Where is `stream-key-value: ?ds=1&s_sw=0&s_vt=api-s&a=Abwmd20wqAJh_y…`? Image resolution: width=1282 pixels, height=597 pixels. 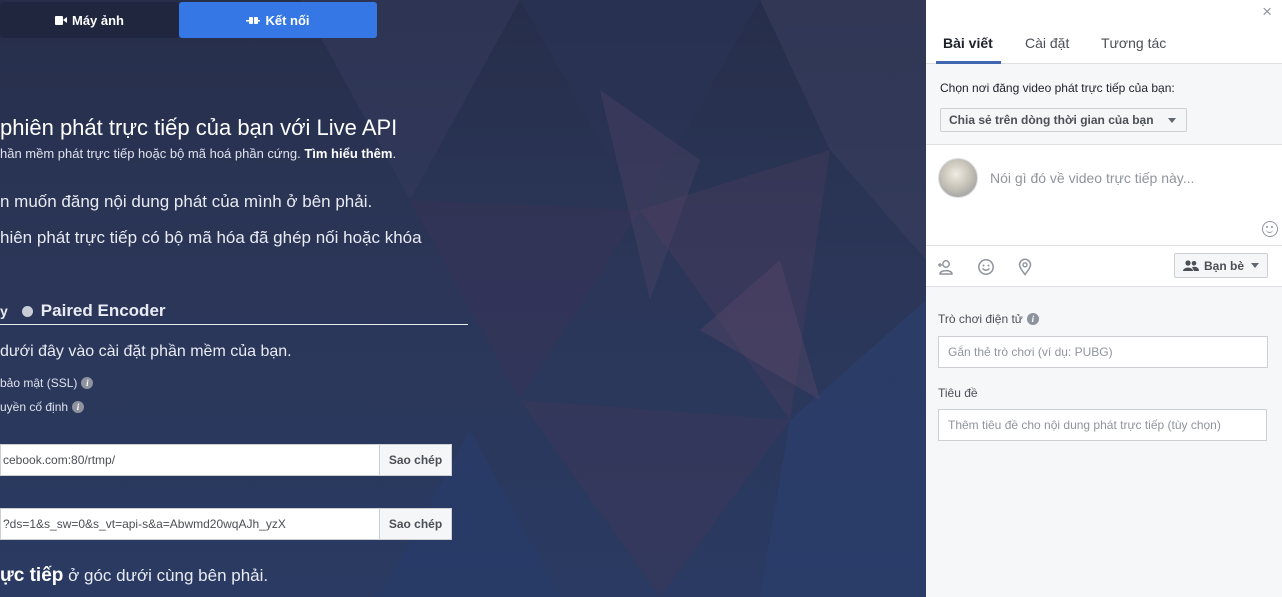 stream-key-value: ?ds=1&s_sw=0&s_vt=api-s&a=Abwmd20wqAJh_y… is located at coordinates (190, 524).